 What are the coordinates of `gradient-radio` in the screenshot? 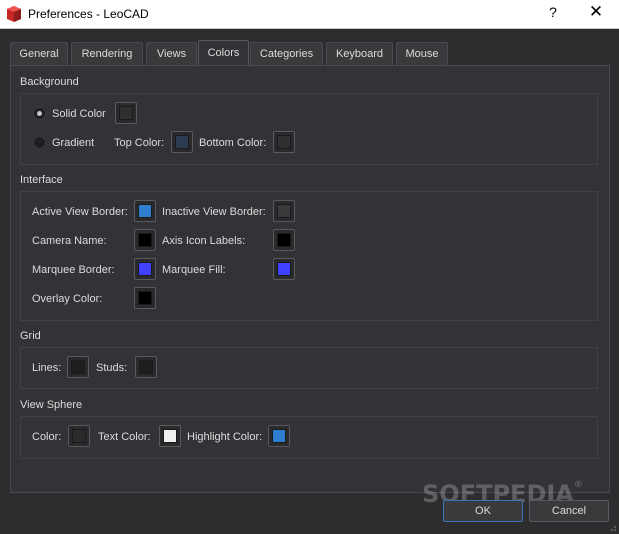 It's located at (39, 142).